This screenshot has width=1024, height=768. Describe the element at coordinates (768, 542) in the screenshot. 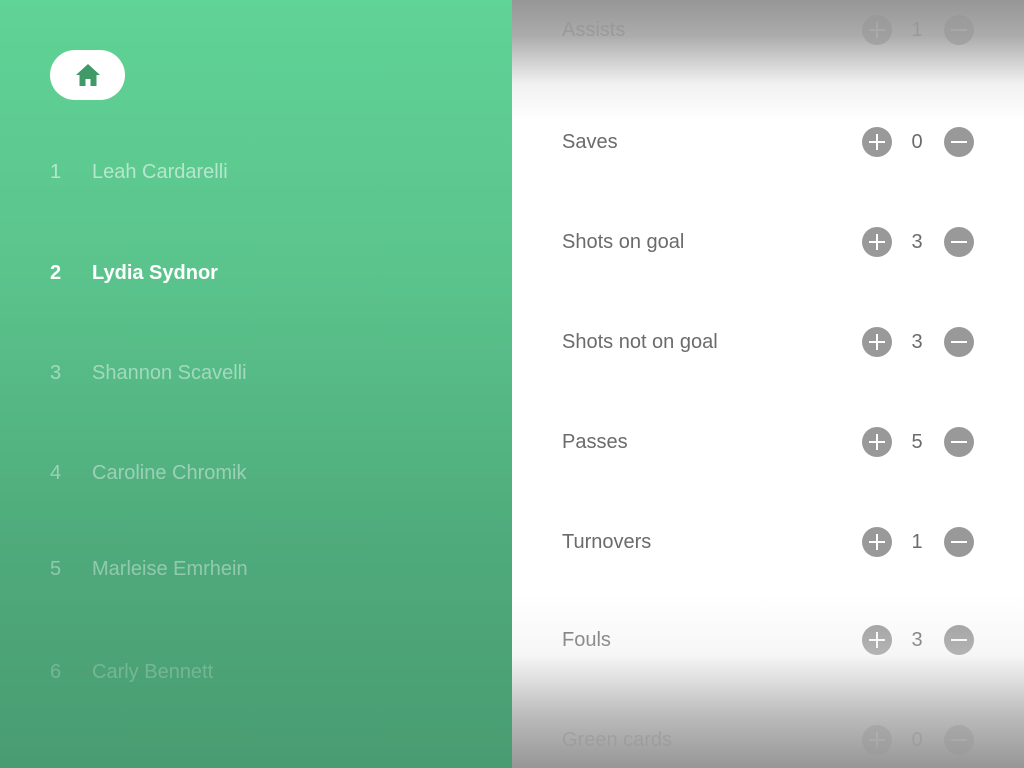

I see `stat-row-turnovers: Turnovers 1` at that location.